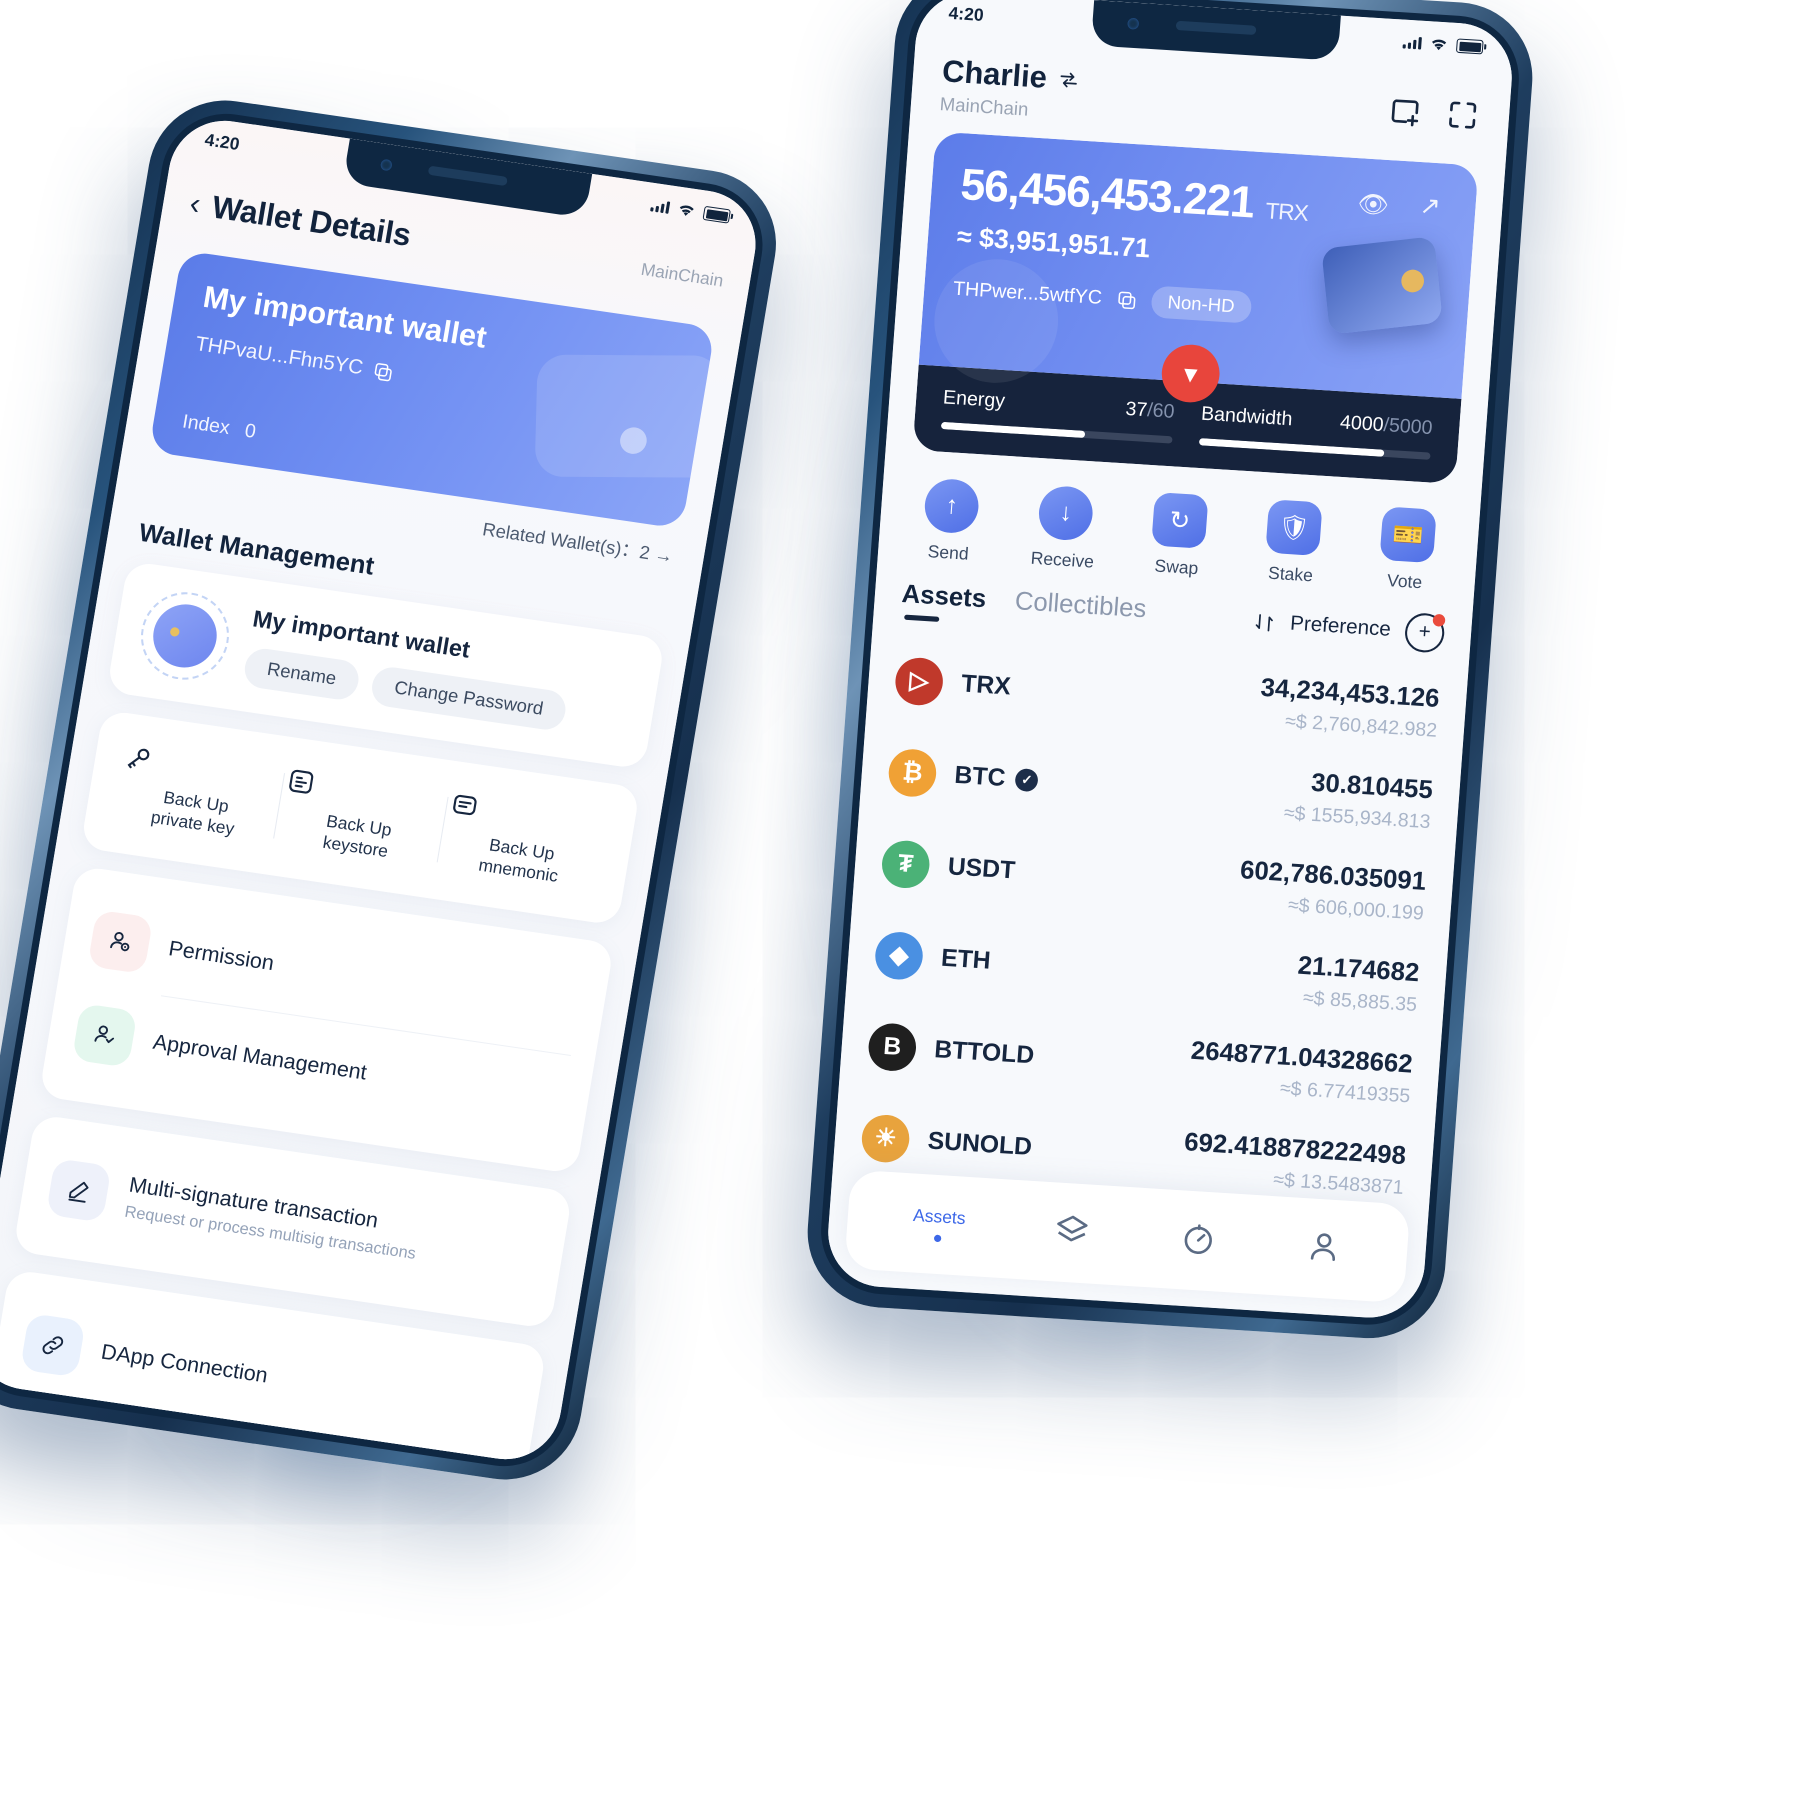  I want to click on action-swap: ↻ Swap, so click(1178, 536).